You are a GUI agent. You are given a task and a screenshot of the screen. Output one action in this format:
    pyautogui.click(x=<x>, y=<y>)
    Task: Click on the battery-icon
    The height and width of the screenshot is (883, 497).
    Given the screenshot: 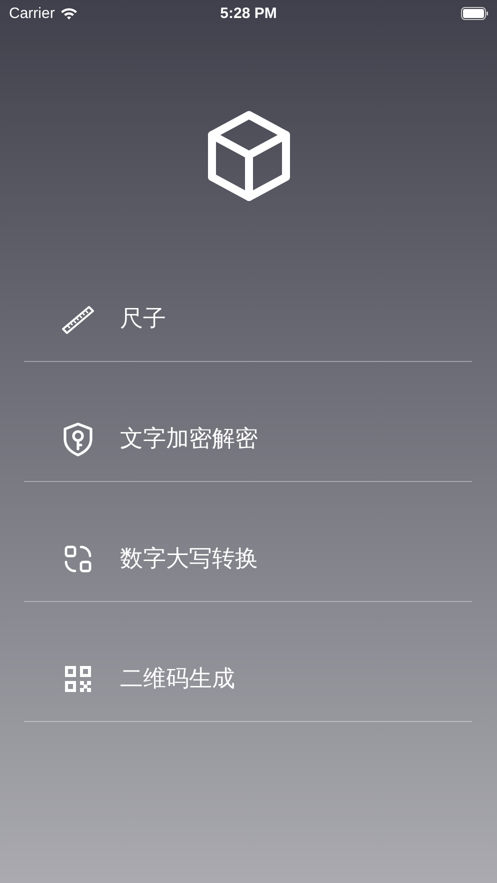 What is the action you would take?
    pyautogui.click(x=475, y=13)
    